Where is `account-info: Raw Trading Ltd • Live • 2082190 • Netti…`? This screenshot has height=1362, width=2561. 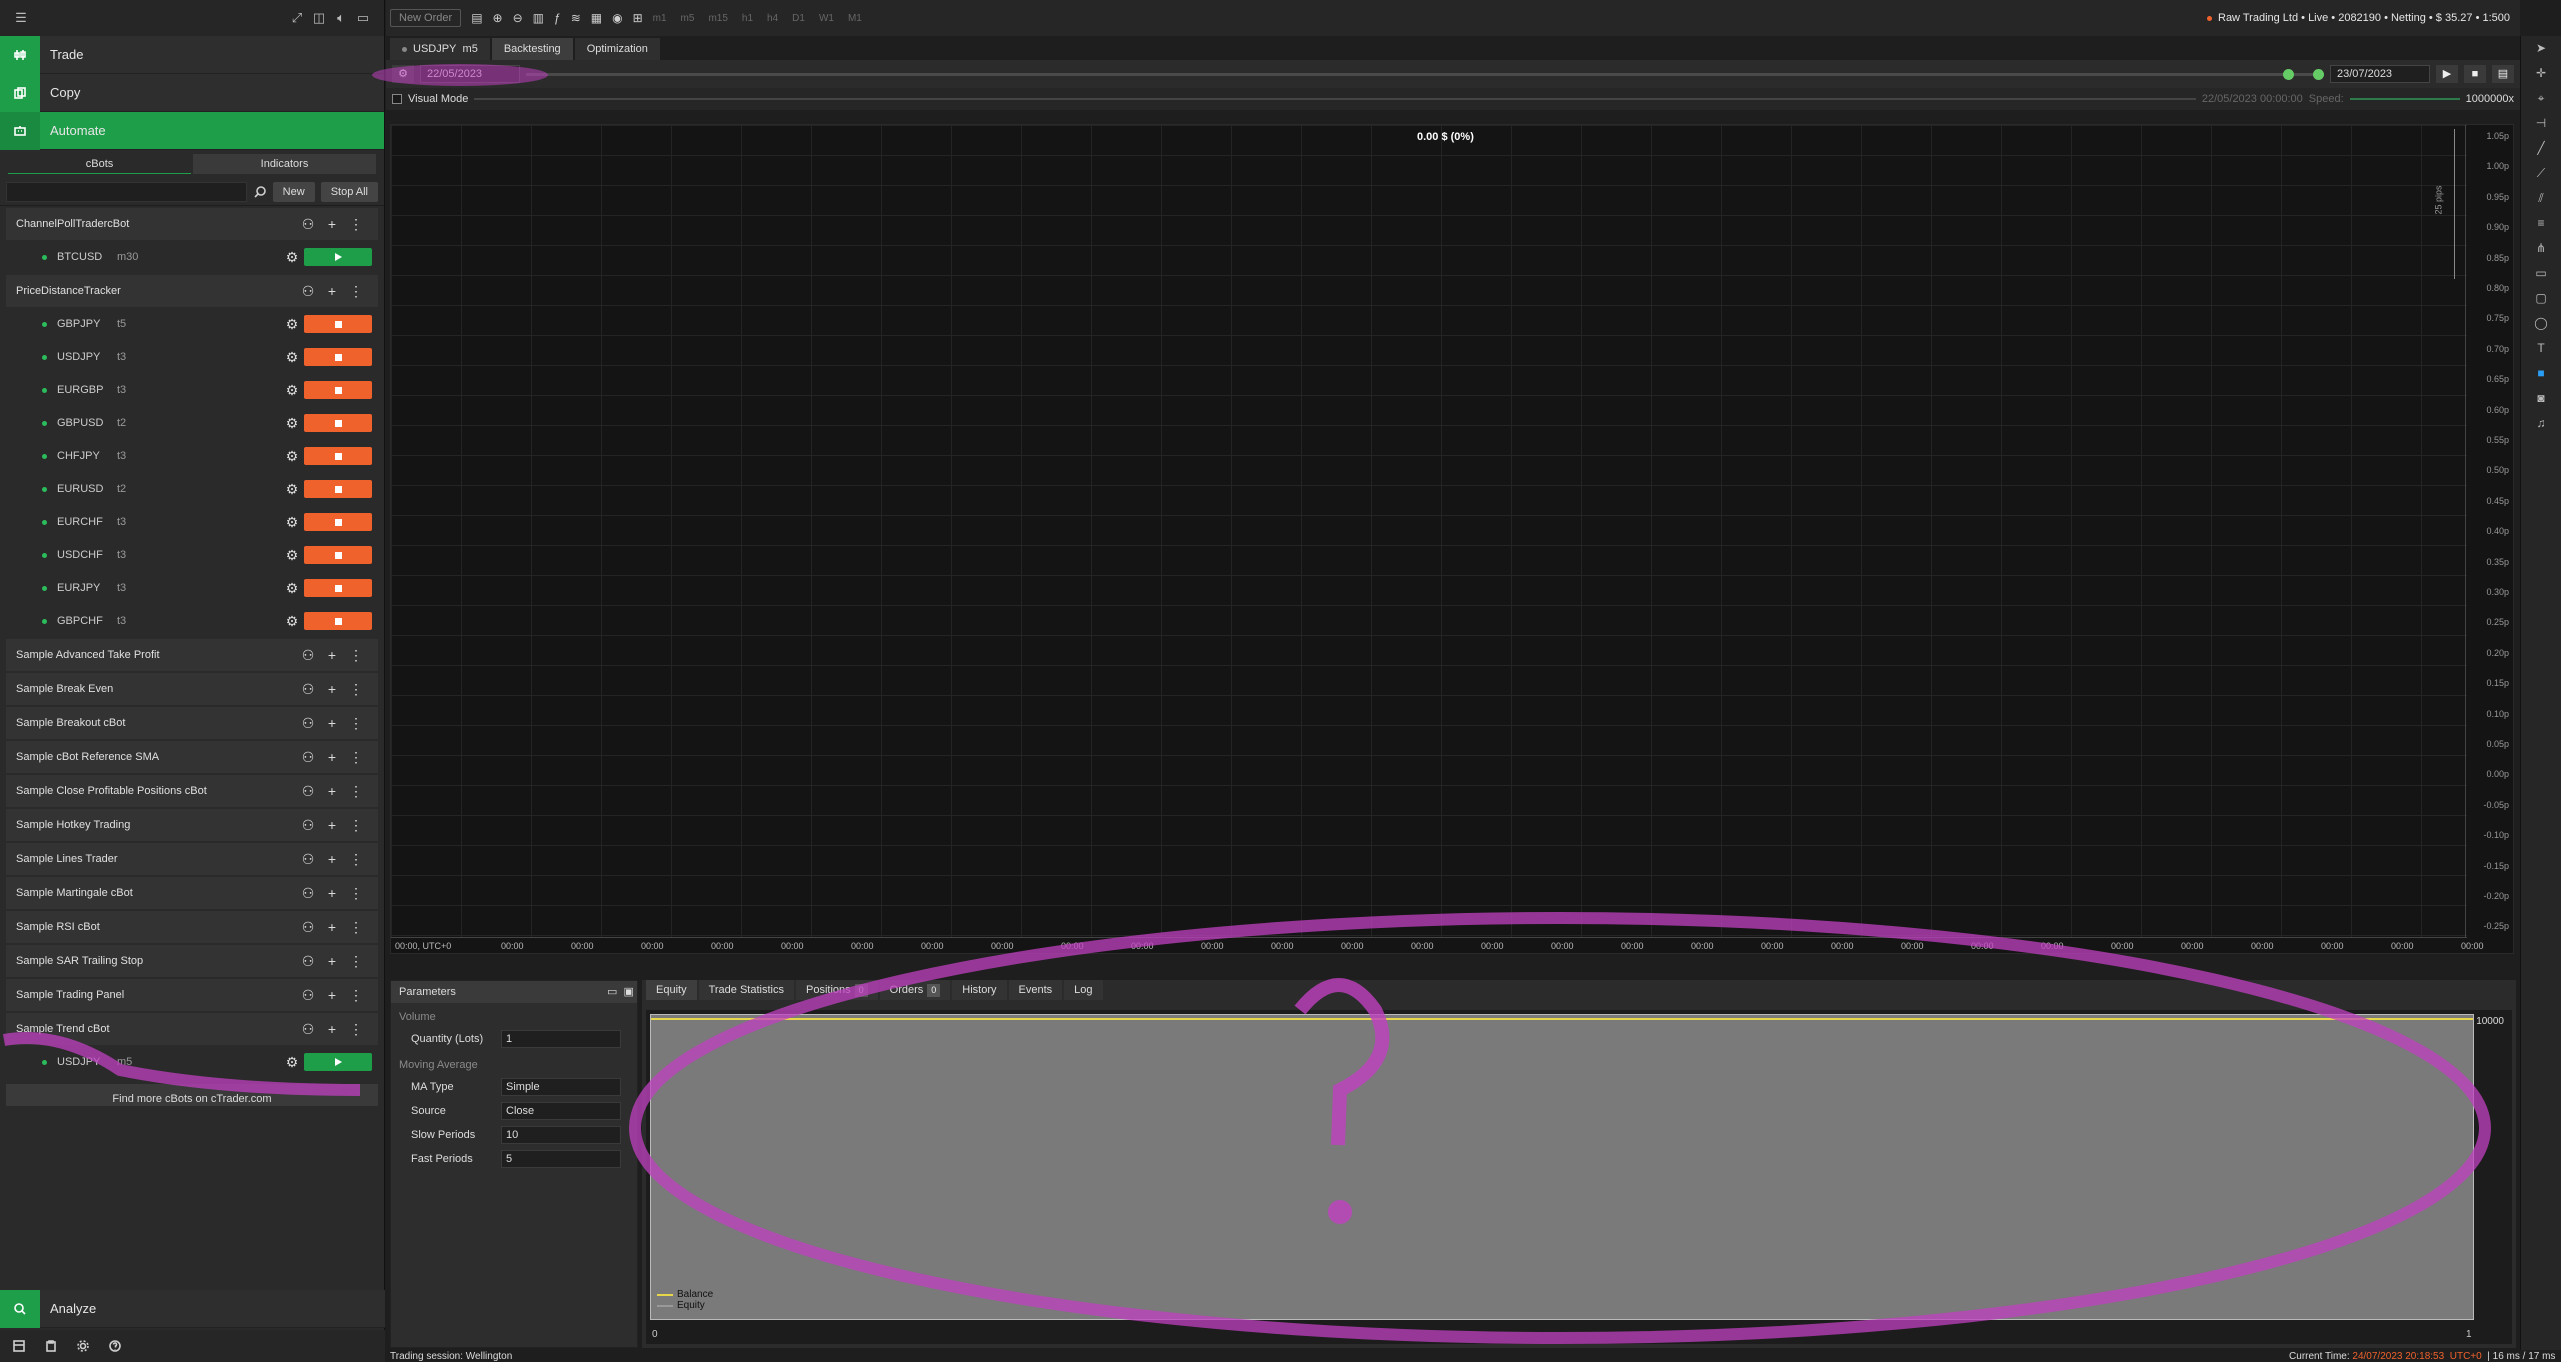
account-info: Raw Trading Ltd • Live • 2082190 • Netti… is located at coordinates (2358, 18).